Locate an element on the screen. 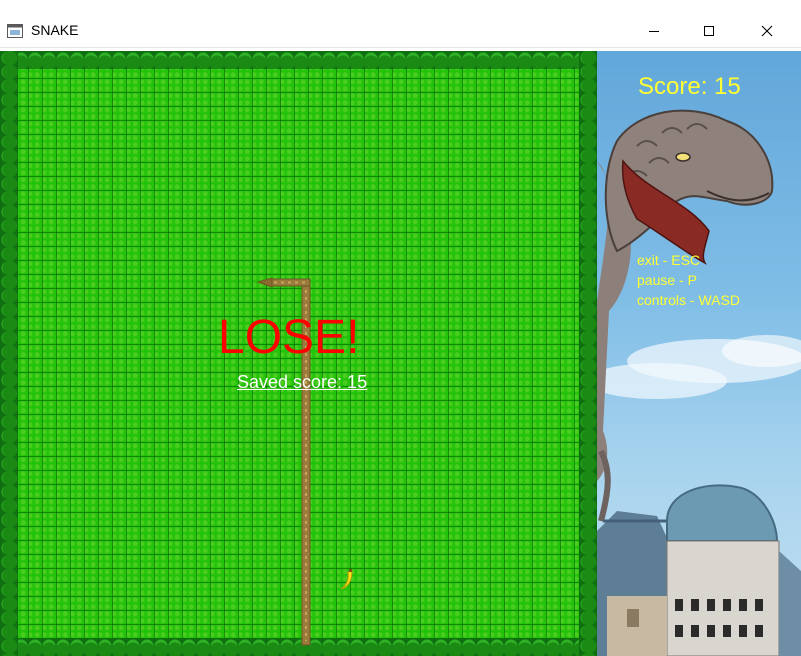  app-icon is located at coordinates (15, 31).